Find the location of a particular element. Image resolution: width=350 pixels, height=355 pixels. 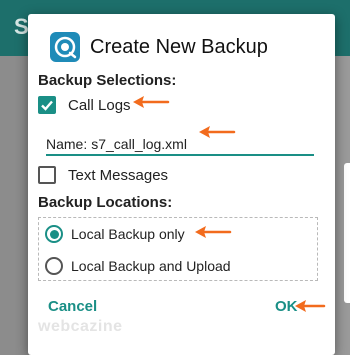

call-logs-label: Call Logs is located at coordinates (99, 105).